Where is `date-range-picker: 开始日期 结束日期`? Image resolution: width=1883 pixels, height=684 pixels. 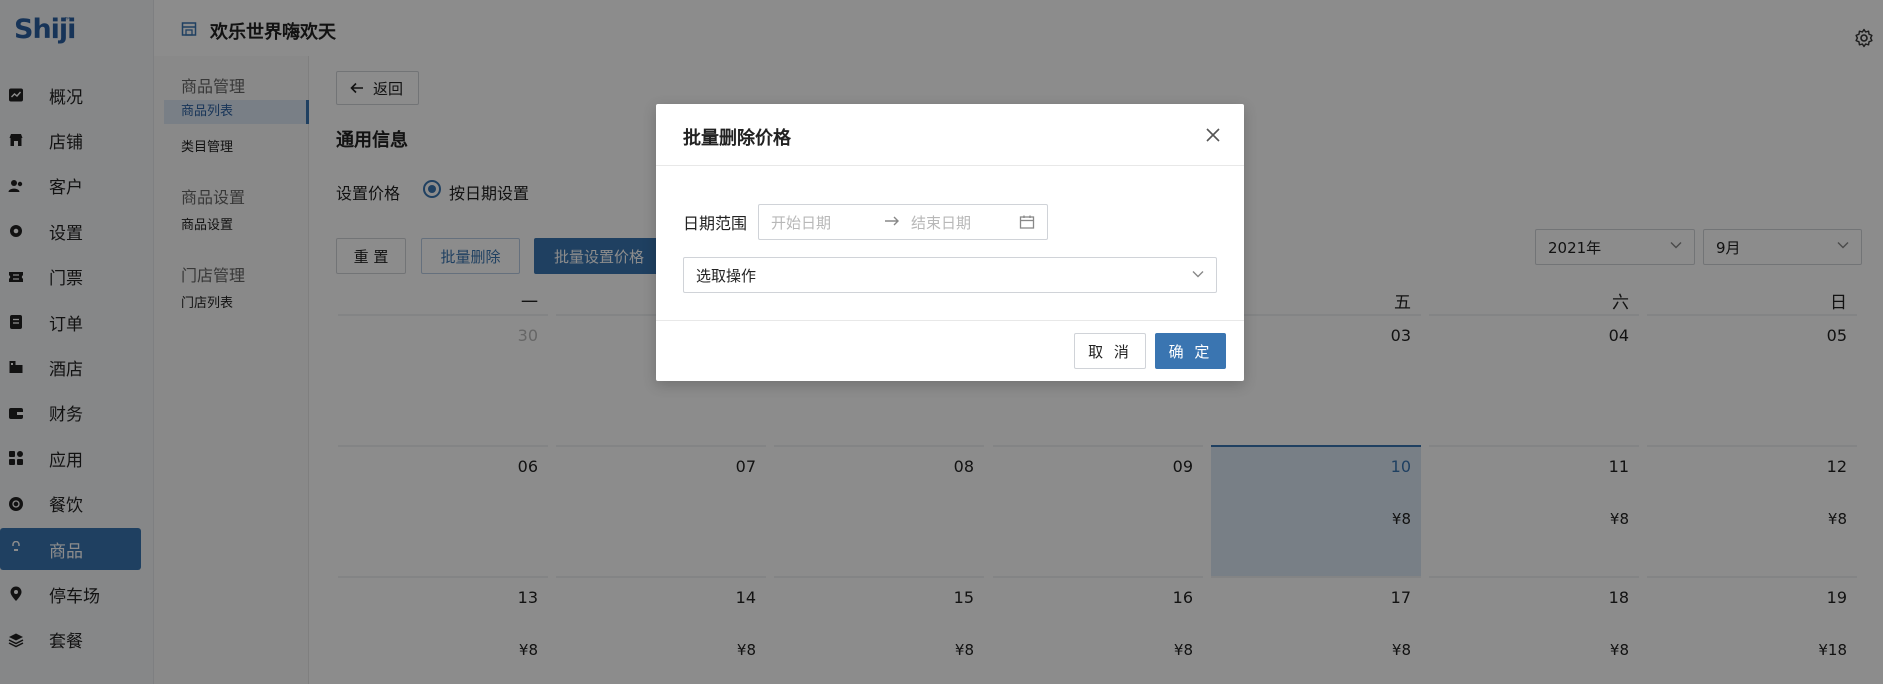
date-range-picker: 开始日期 结束日期 is located at coordinates (903, 222).